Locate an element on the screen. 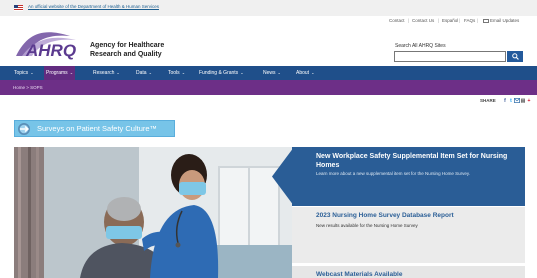  nav-label: Topics is located at coordinates (21, 73).